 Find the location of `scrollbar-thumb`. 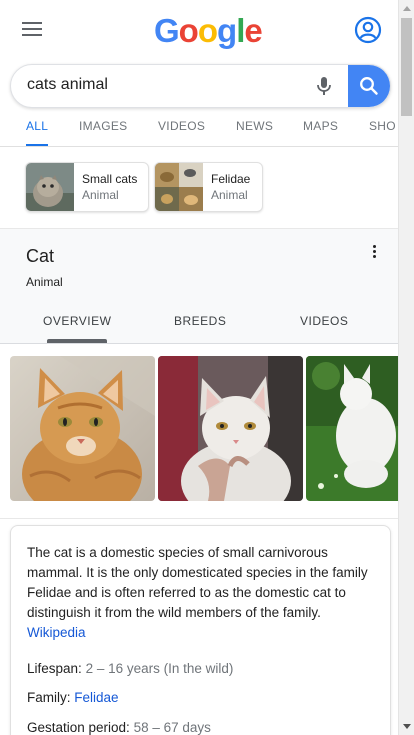

scrollbar-thumb is located at coordinates (406, 67).